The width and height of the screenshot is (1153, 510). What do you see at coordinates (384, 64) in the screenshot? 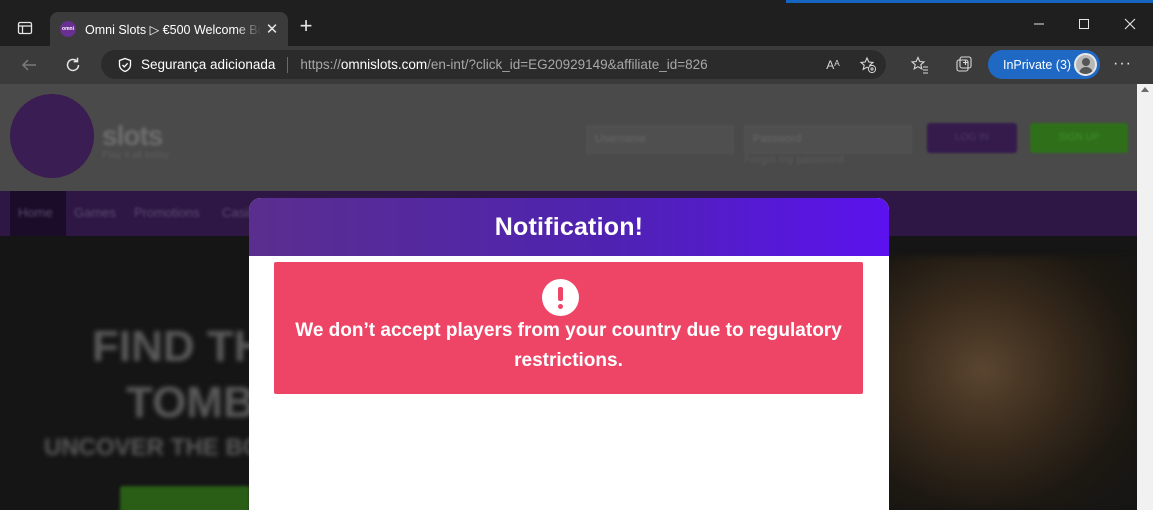
I see `url-host: omnislots.com` at bounding box center [384, 64].